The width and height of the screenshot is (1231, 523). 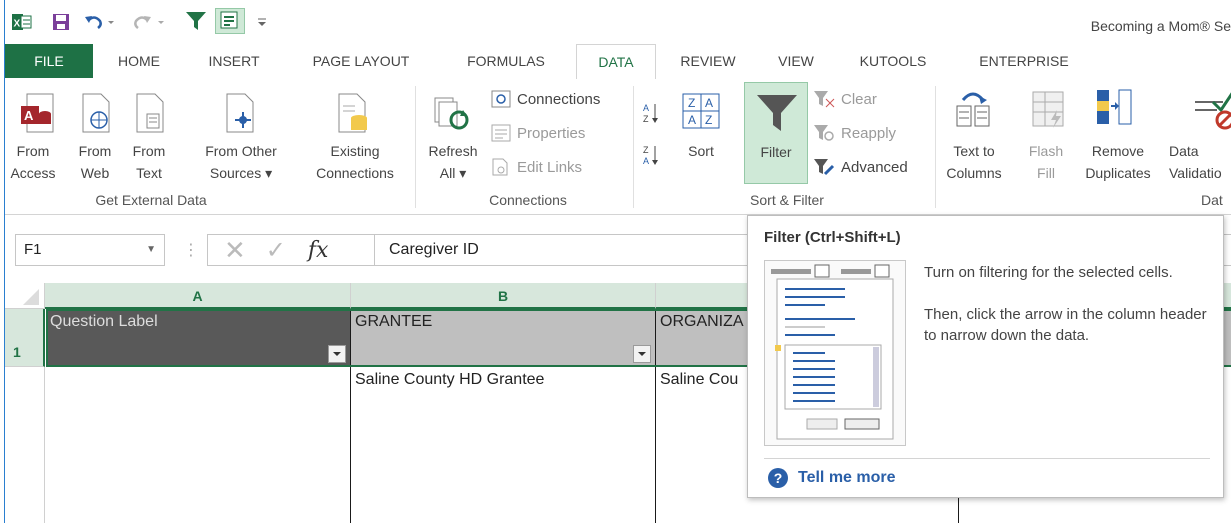 I want to click on other-sources-icon, so click(x=240, y=114).